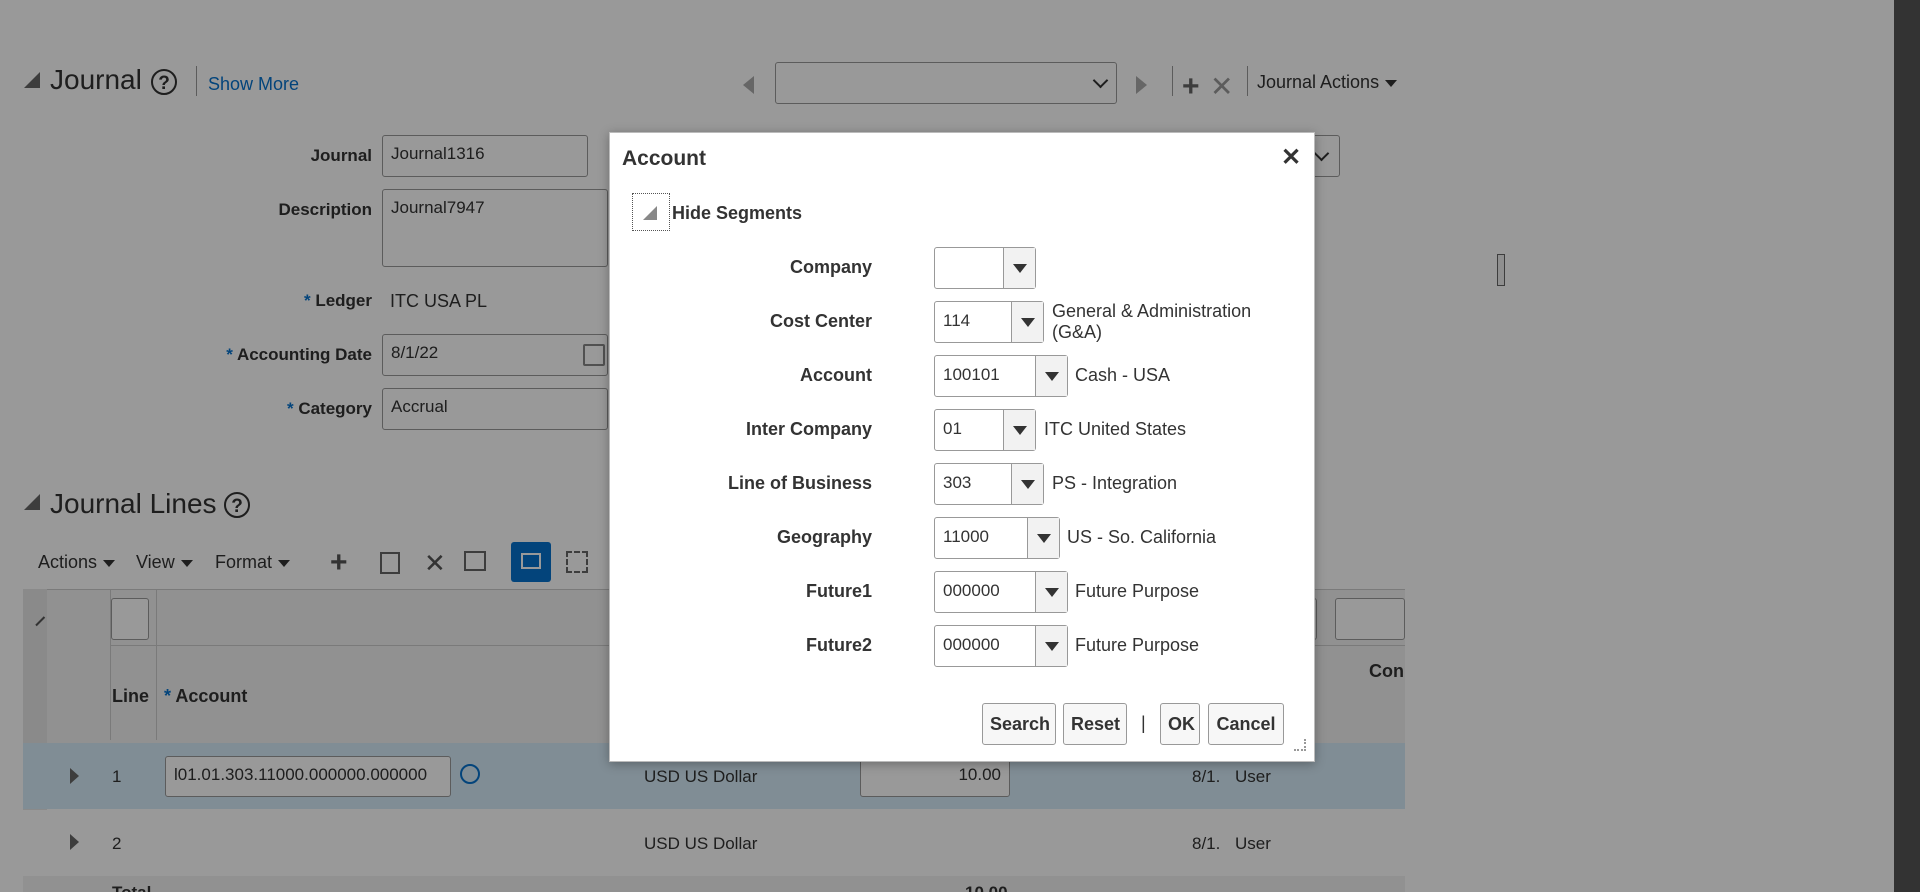 The height and width of the screenshot is (892, 1920). What do you see at coordinates (664, 158) in the screenshot?
I see `dialog-title: Account` at bounding box center [664, 158].